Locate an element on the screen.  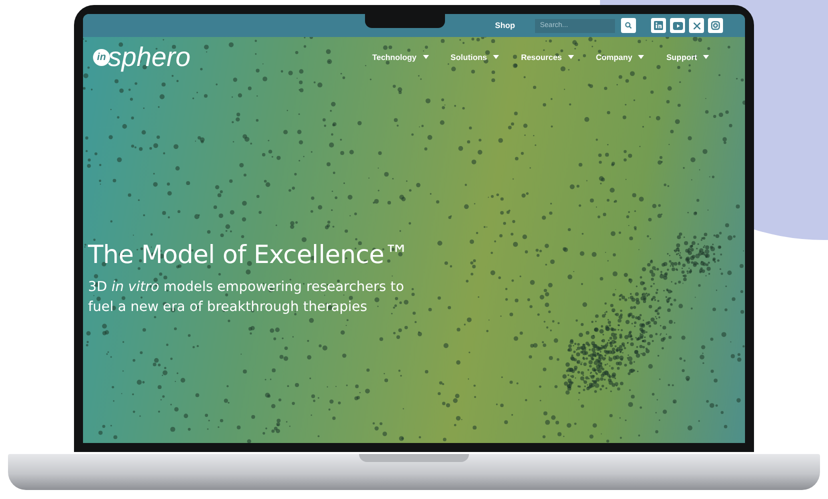
nav-menu-item: Support is located at coordinates (687, 57).